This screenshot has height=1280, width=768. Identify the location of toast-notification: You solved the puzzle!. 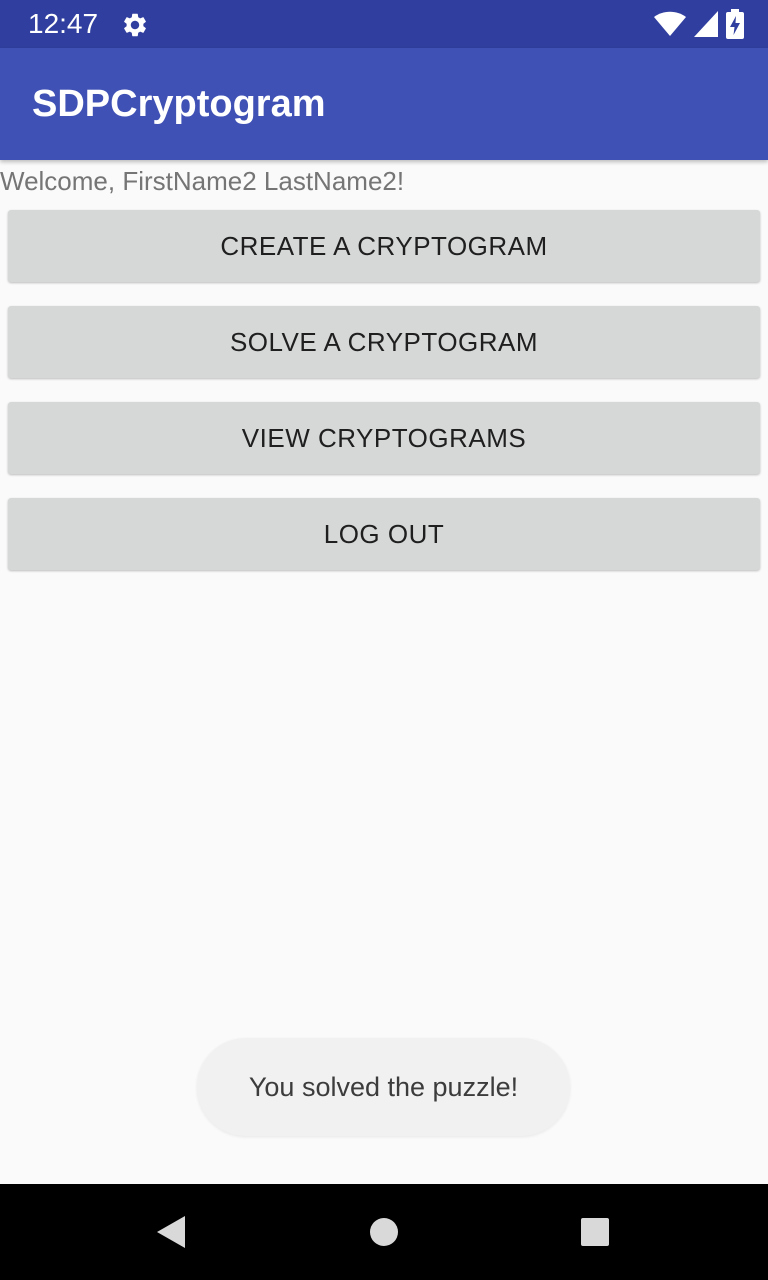
(383, 1087).